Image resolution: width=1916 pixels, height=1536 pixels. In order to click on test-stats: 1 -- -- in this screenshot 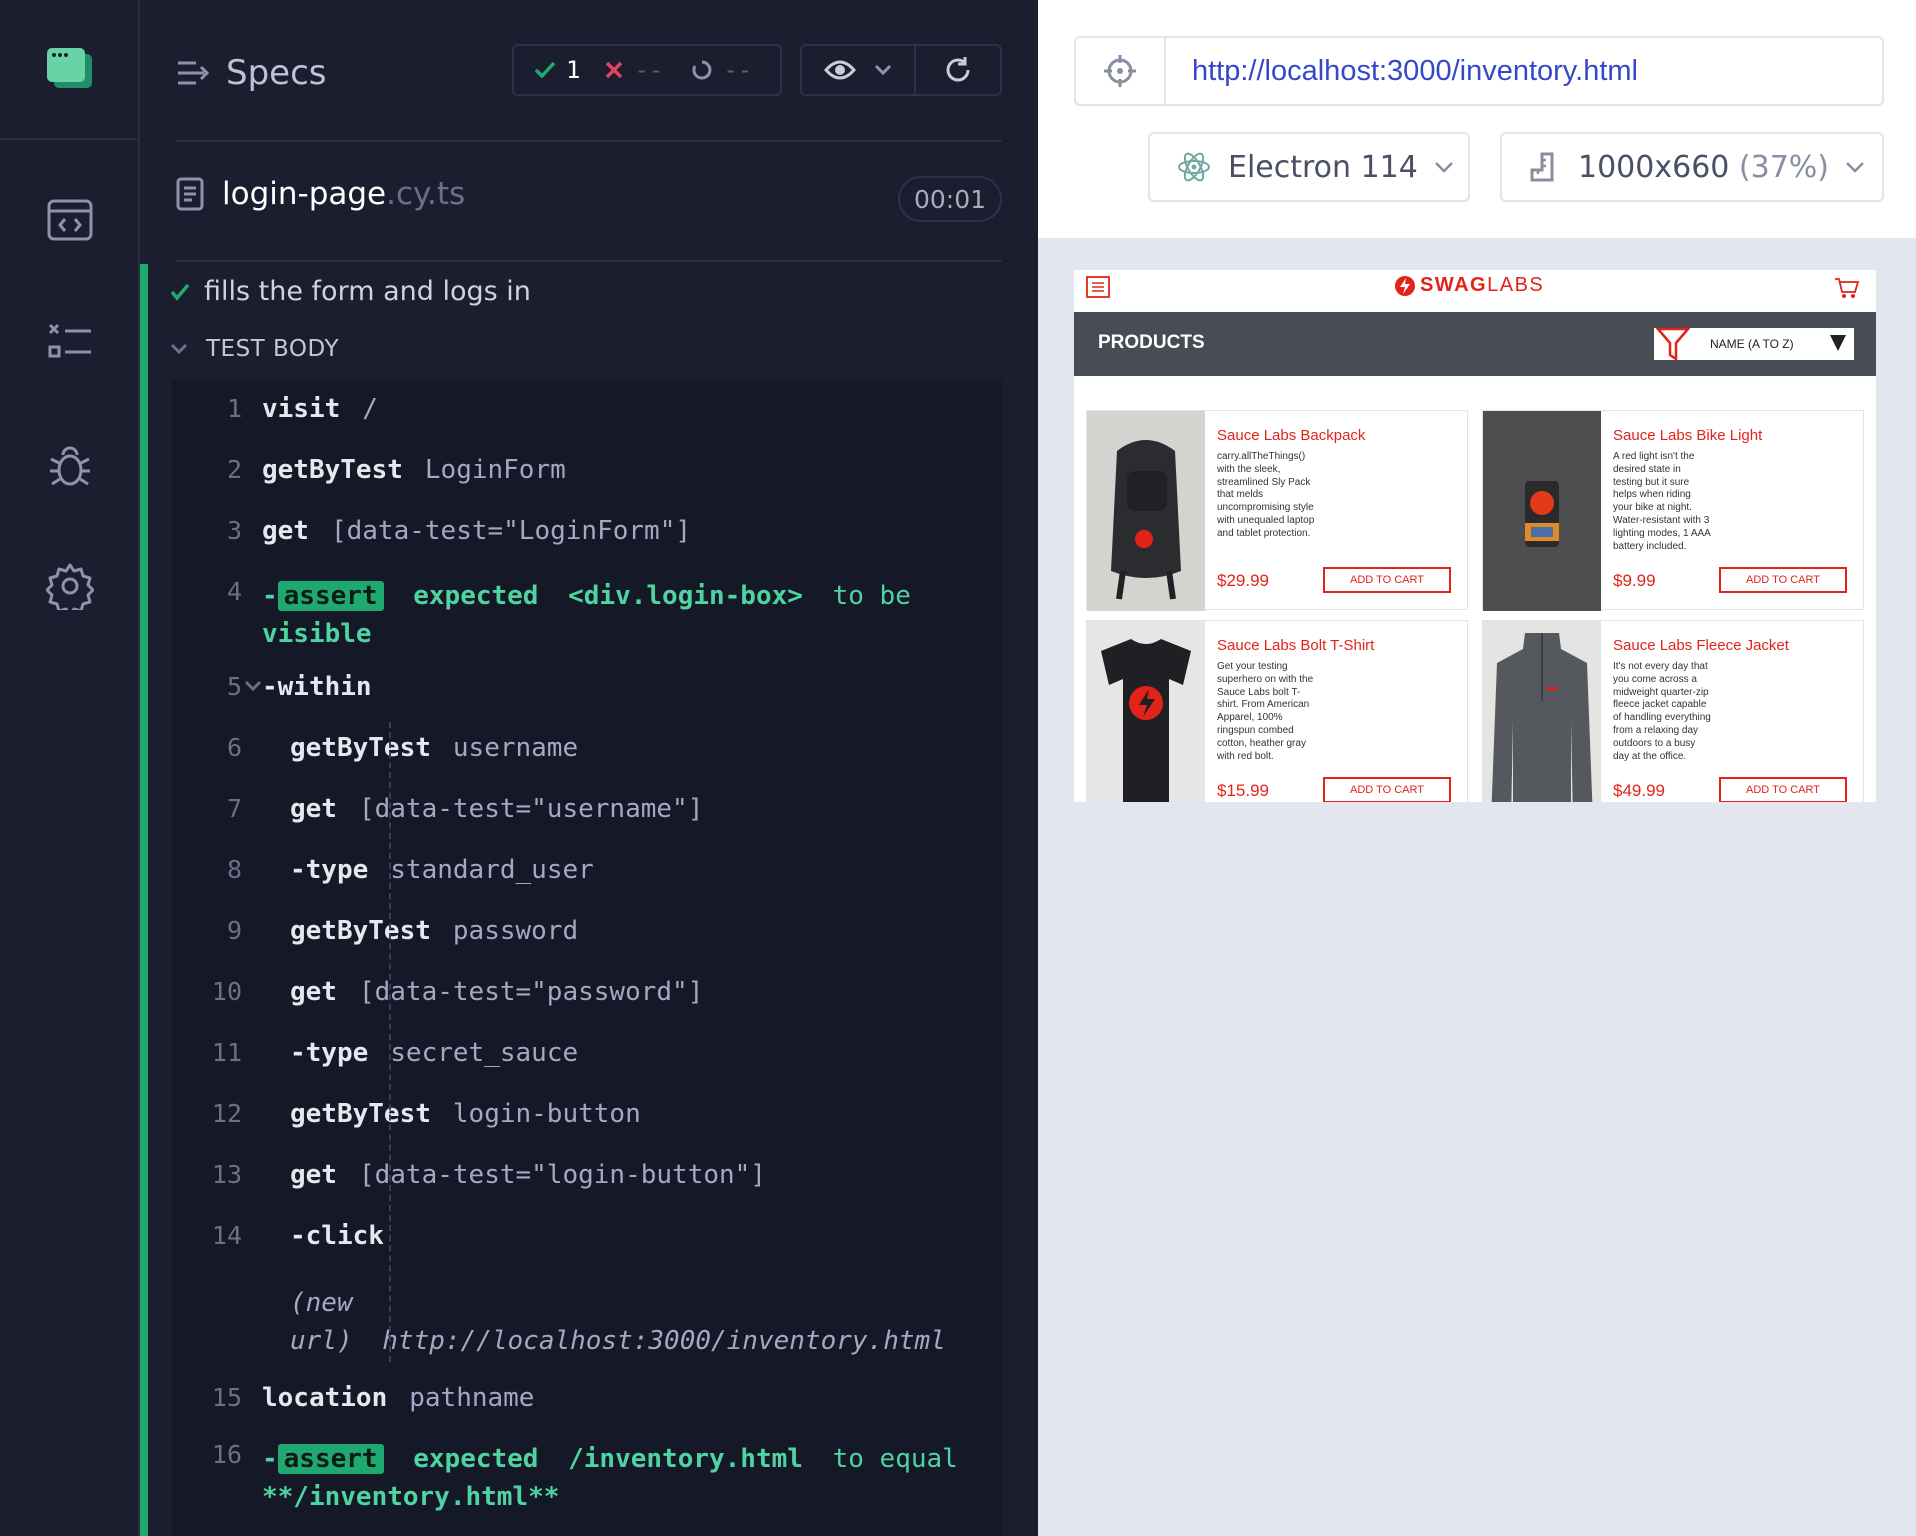, I will do `click(647, 70)`.